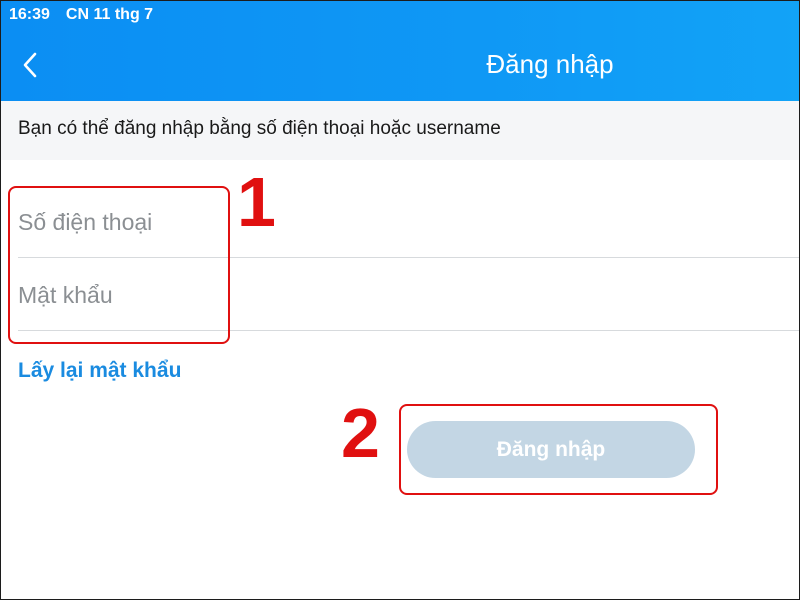 The width and height of the screenshot is (800, 600). What do you see at coordinates (550, 64) in the screenshot?
I see `page-title: Đăng nhập` at bounding box center [550, 64].